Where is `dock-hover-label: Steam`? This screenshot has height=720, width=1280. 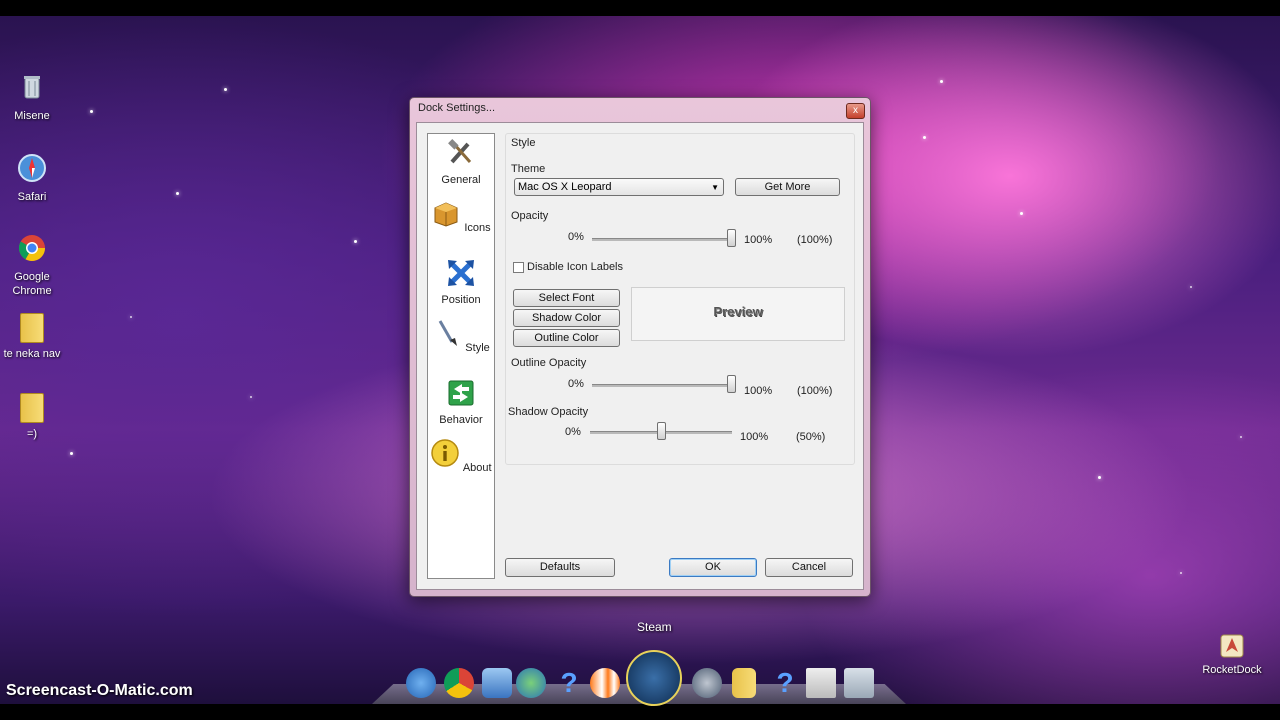
dock-hover-label: Steam is located at coordinates (654, 627).